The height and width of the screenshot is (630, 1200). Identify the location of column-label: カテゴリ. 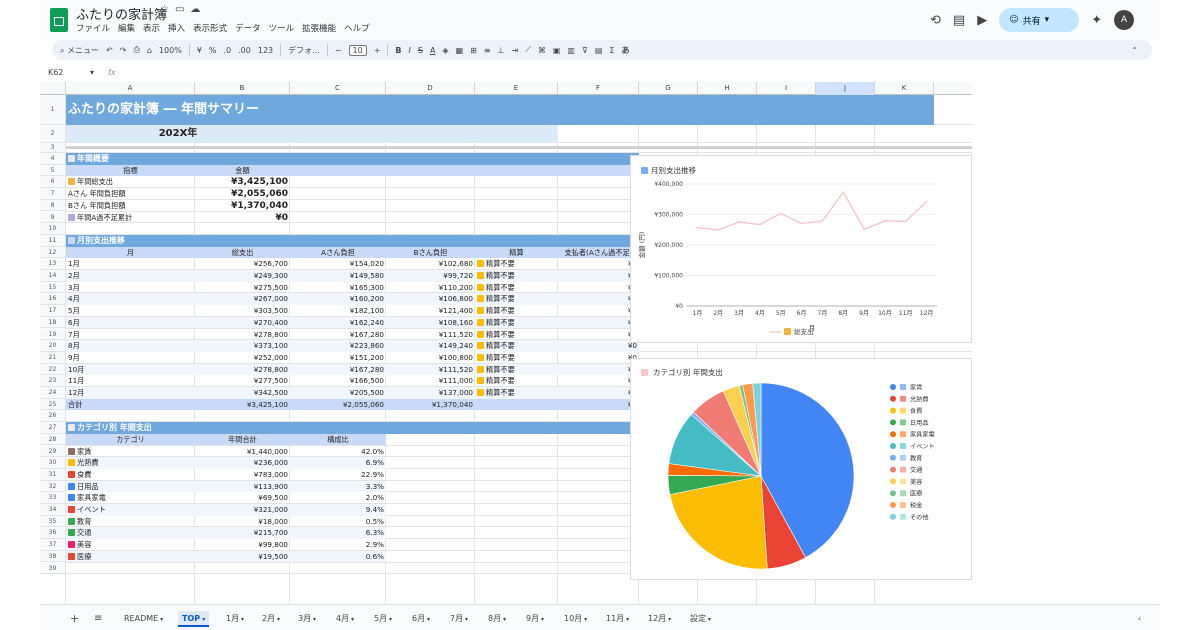
(130, 440).